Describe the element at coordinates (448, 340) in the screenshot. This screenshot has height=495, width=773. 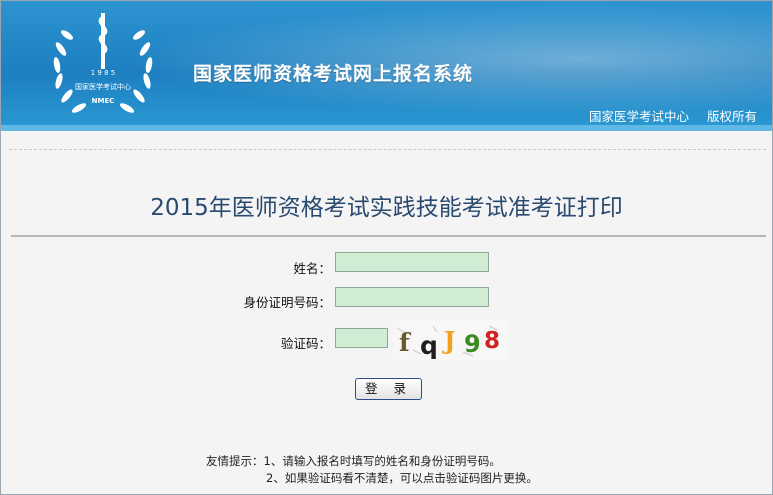
I see `captcha-char-3: J` at that location.